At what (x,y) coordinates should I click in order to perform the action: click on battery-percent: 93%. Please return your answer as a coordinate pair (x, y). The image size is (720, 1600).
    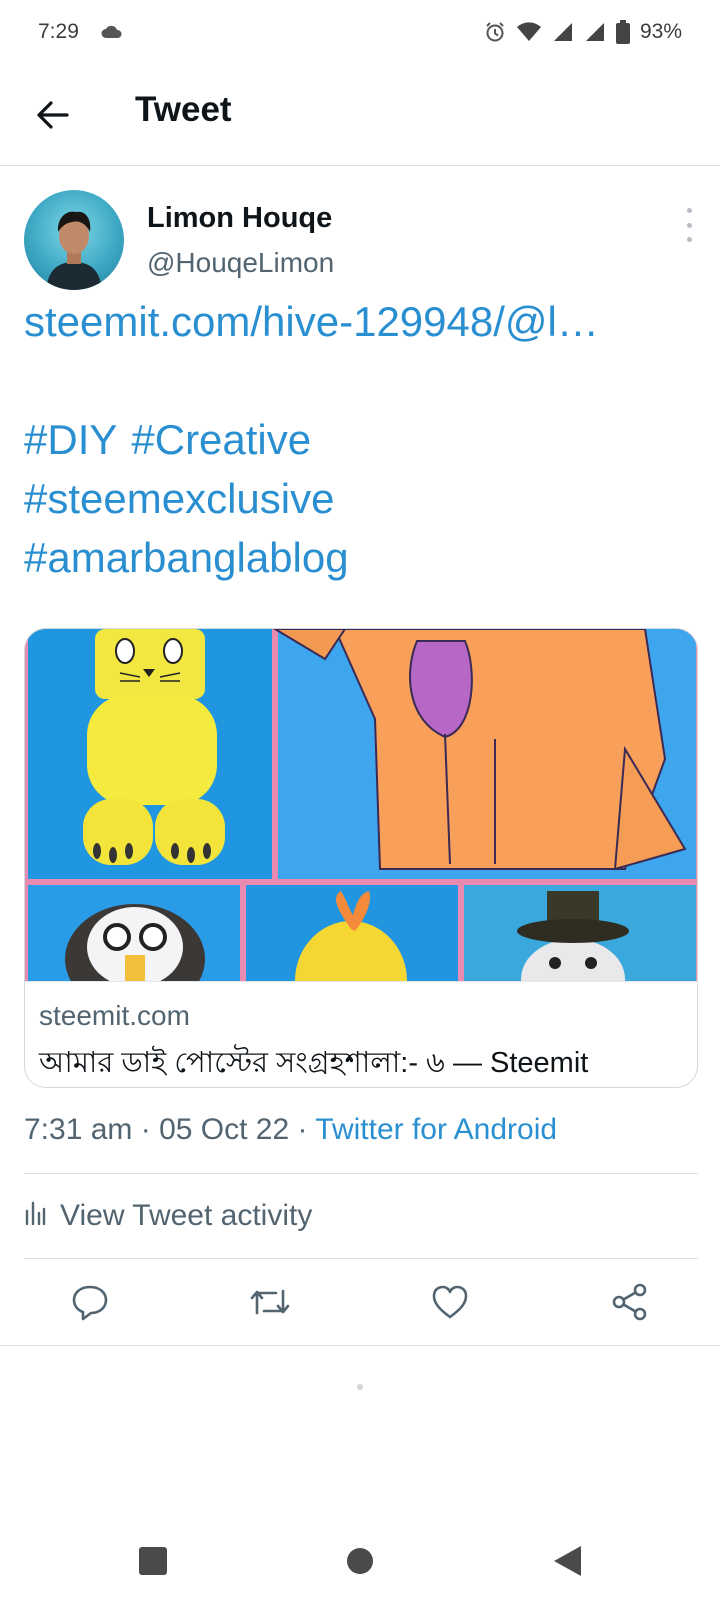
    Looking at the image, I should click on (660, 31).